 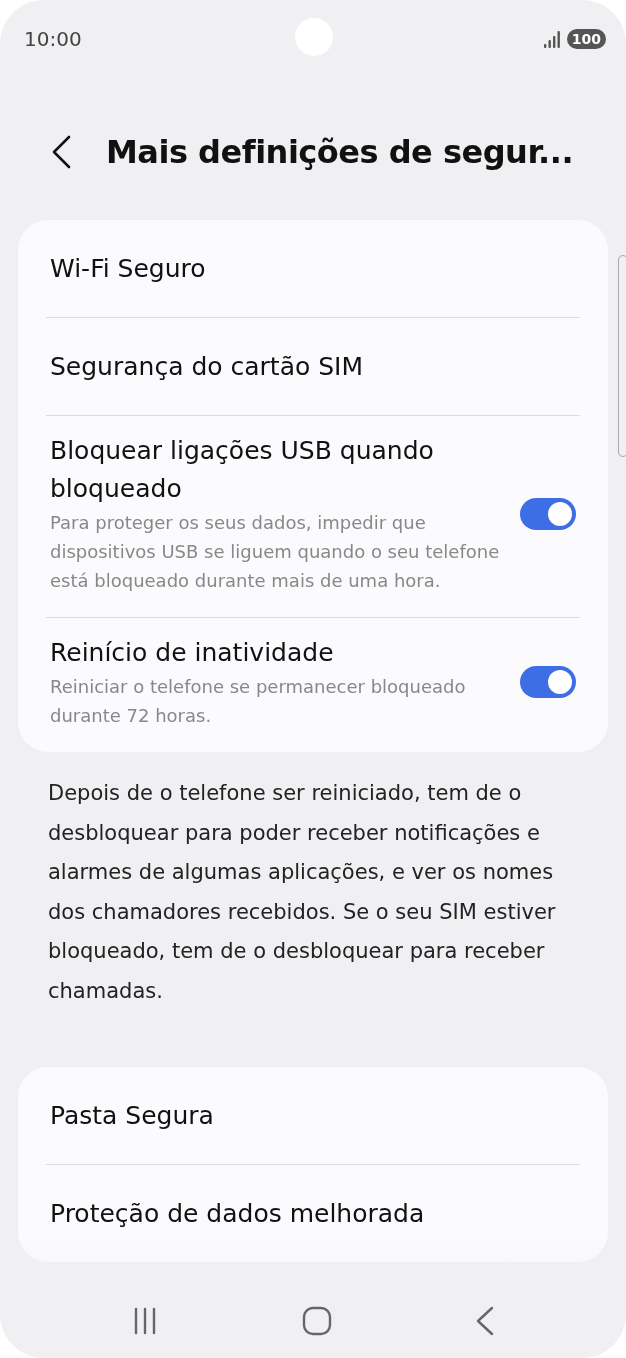 What do you see at coordinates (275, 552) in the screenshot?
I see `setting-description: Para proteger os seus dados, impedir que dispositivos USB se liguem quando o seu telefone está bloqueado durante mais de uma hora.` at bounding box center [275, 552].